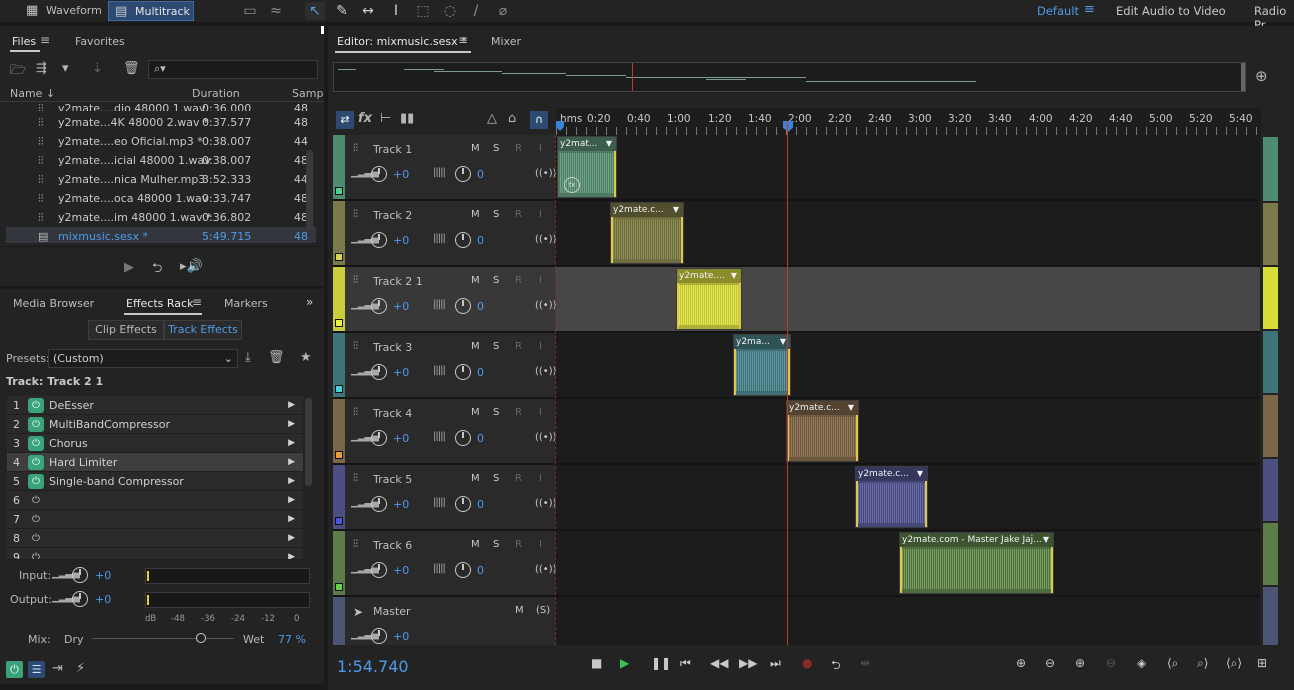  I want to click on stop-icon: ■, so click(596, 663).